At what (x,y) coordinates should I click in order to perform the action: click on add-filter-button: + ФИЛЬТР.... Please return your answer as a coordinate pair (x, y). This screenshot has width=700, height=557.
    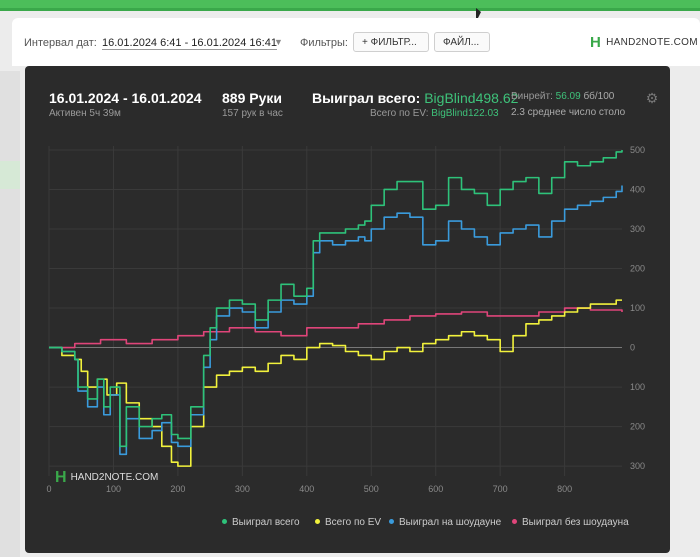
    Looking at the image, I should click on (391, 42).